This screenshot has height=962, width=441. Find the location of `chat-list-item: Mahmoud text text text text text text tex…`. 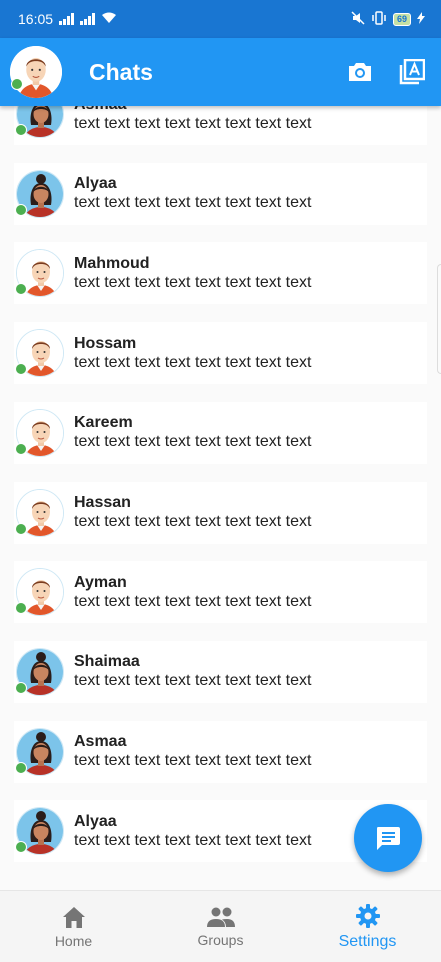

chat-list-item: Mahmoud text text text text text text tex… is located at coordinates (220, 273).